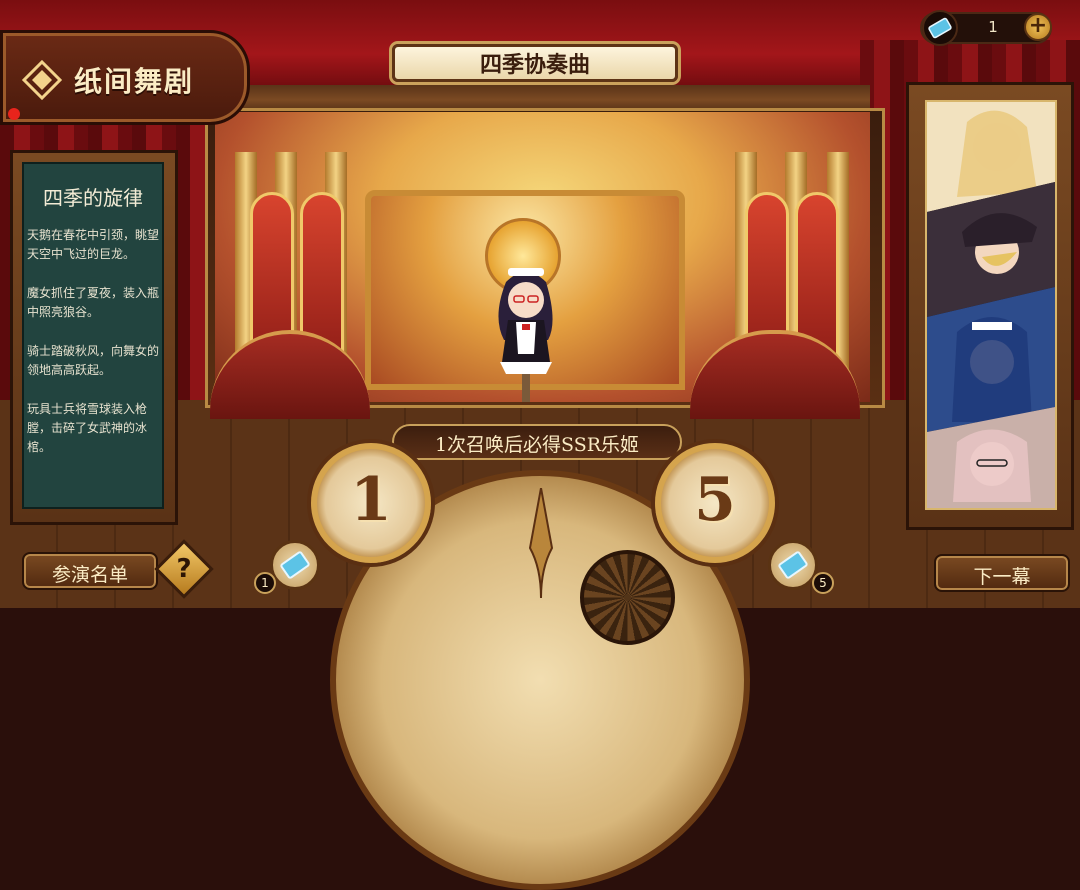 The height and width of the screenshot is (890, 1080). Describe the element at coordinates (93, 198) in the screenshot. I see `story-title: 四季的旋律` at that location.